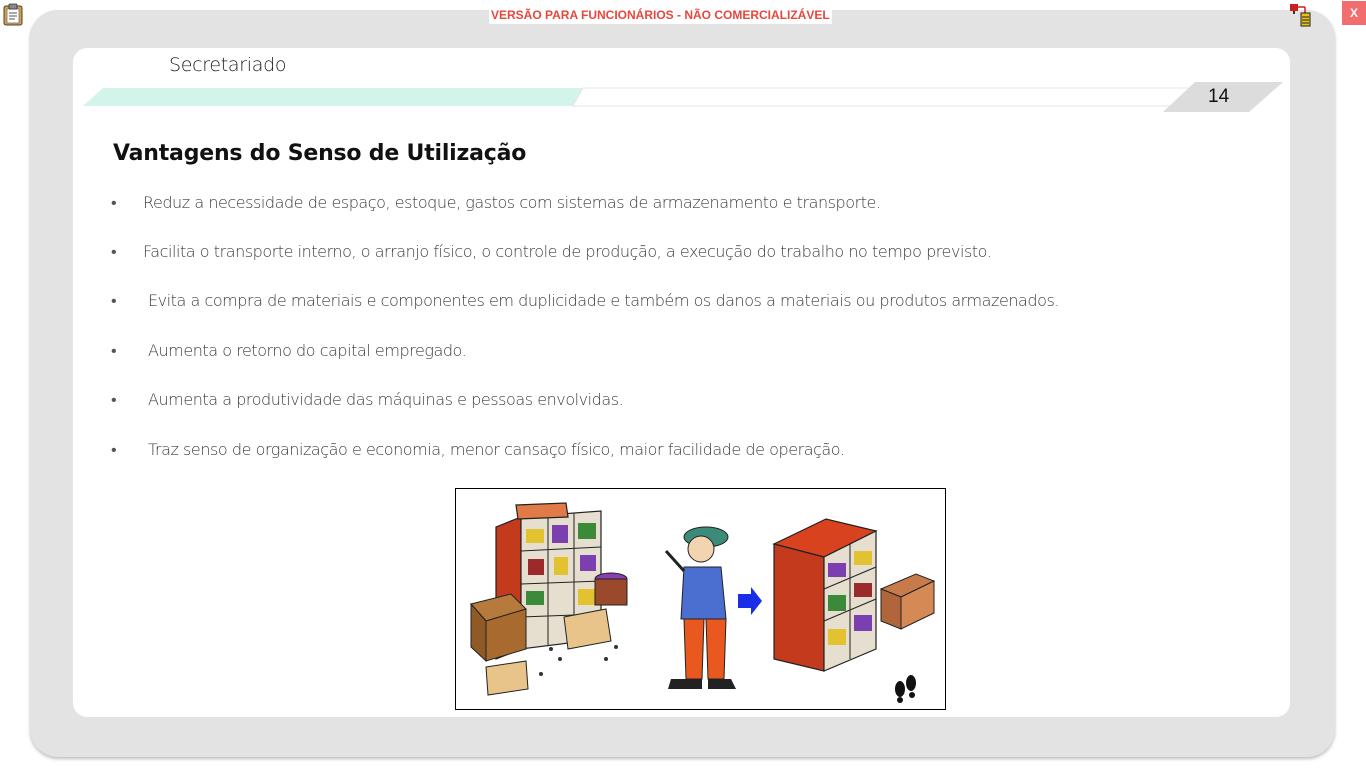 The width and height of the screenshot is (1366, 768). Describe the element at coordinates (1354, 13) in the screenshot. I see `close-button: X` at that location.